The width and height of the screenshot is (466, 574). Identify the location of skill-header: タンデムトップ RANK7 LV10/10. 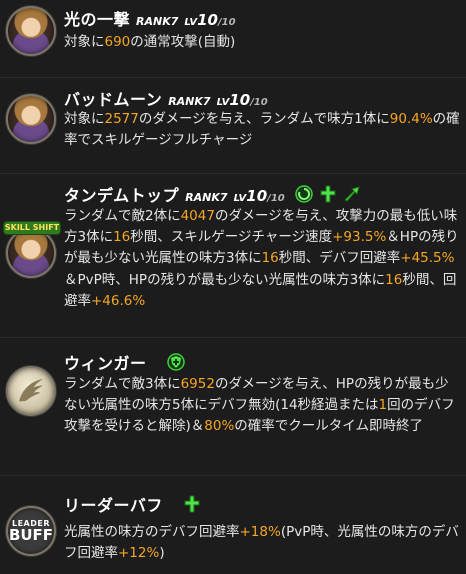
(212, 194).